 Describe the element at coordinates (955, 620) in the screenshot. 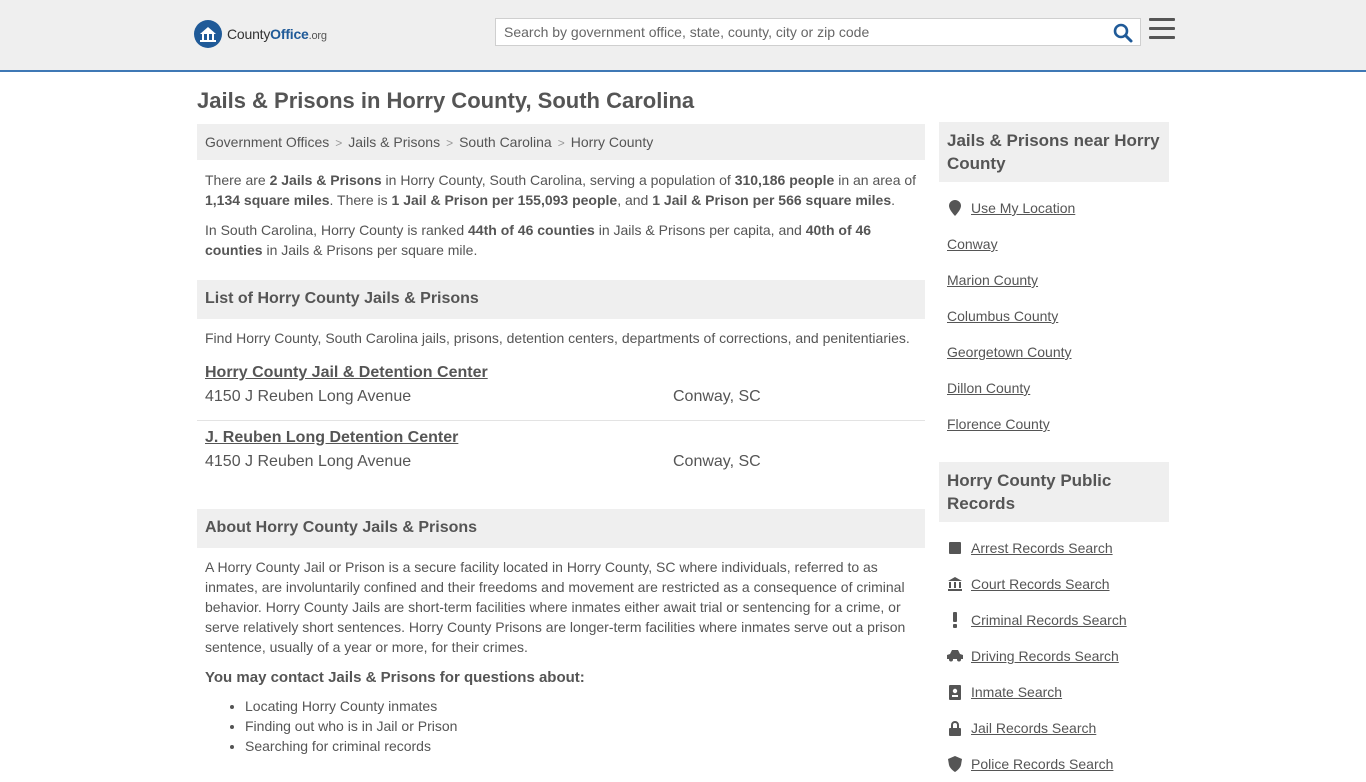

I see `exclamation-icon` at that location.